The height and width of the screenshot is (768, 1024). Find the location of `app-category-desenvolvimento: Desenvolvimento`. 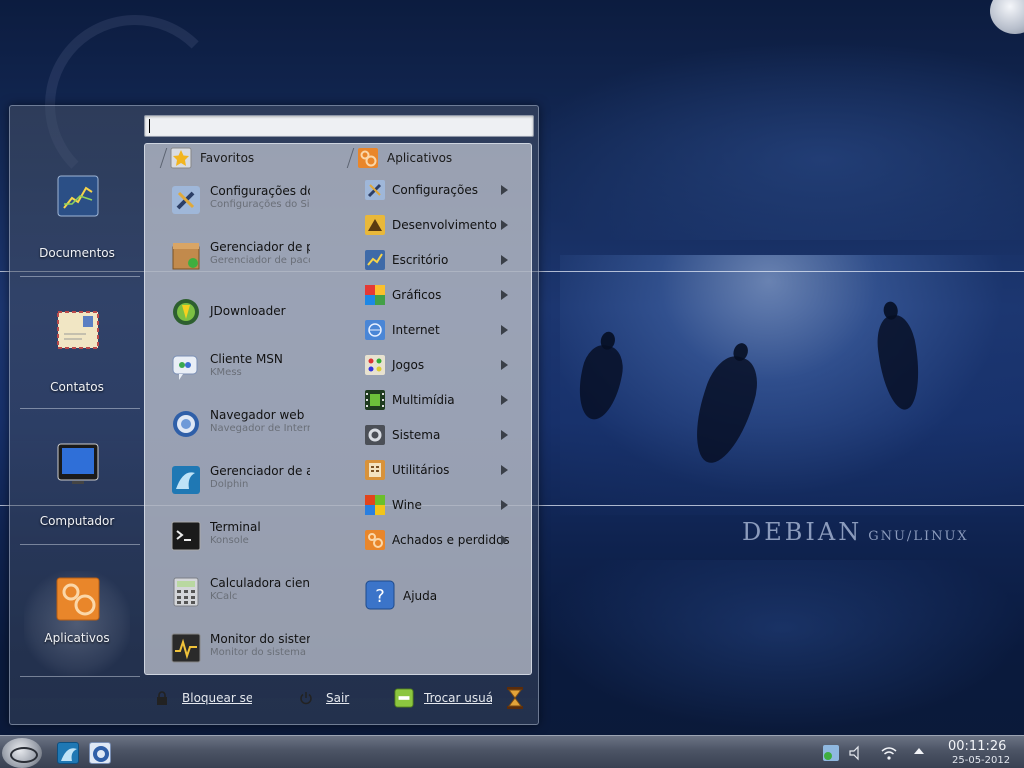

app-category-desenvolvimento: Desenvolvimento is located at coordinates (438, 225).